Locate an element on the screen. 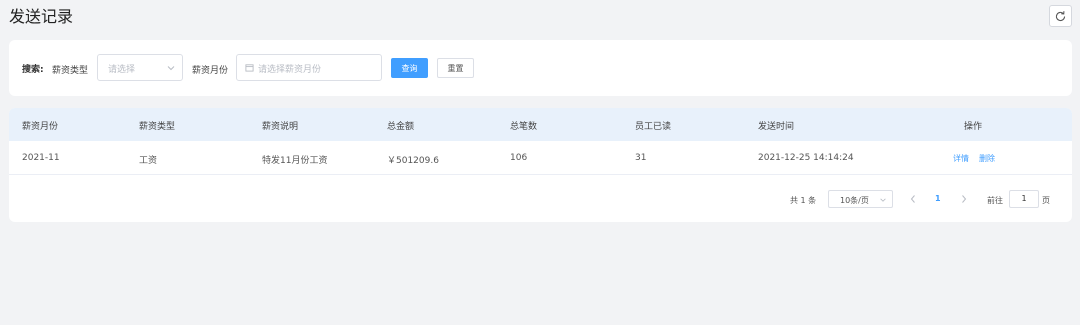 The image size is (1080, 325). cell-desc: 特发11月份工资 is located at coordinates (295, 161).